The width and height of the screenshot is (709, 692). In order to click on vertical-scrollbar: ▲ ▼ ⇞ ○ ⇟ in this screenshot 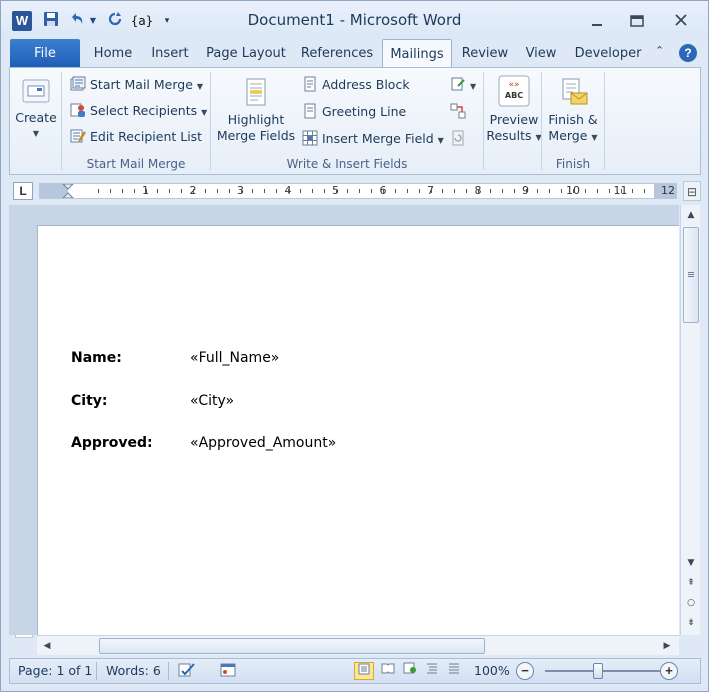, I will do `click(690, 420)`.